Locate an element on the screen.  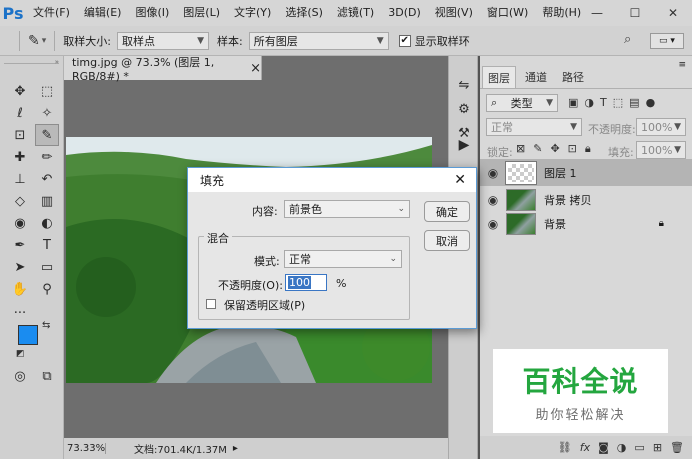
eraser-tool-icon: ◇ is located at coordinates (20, 201).